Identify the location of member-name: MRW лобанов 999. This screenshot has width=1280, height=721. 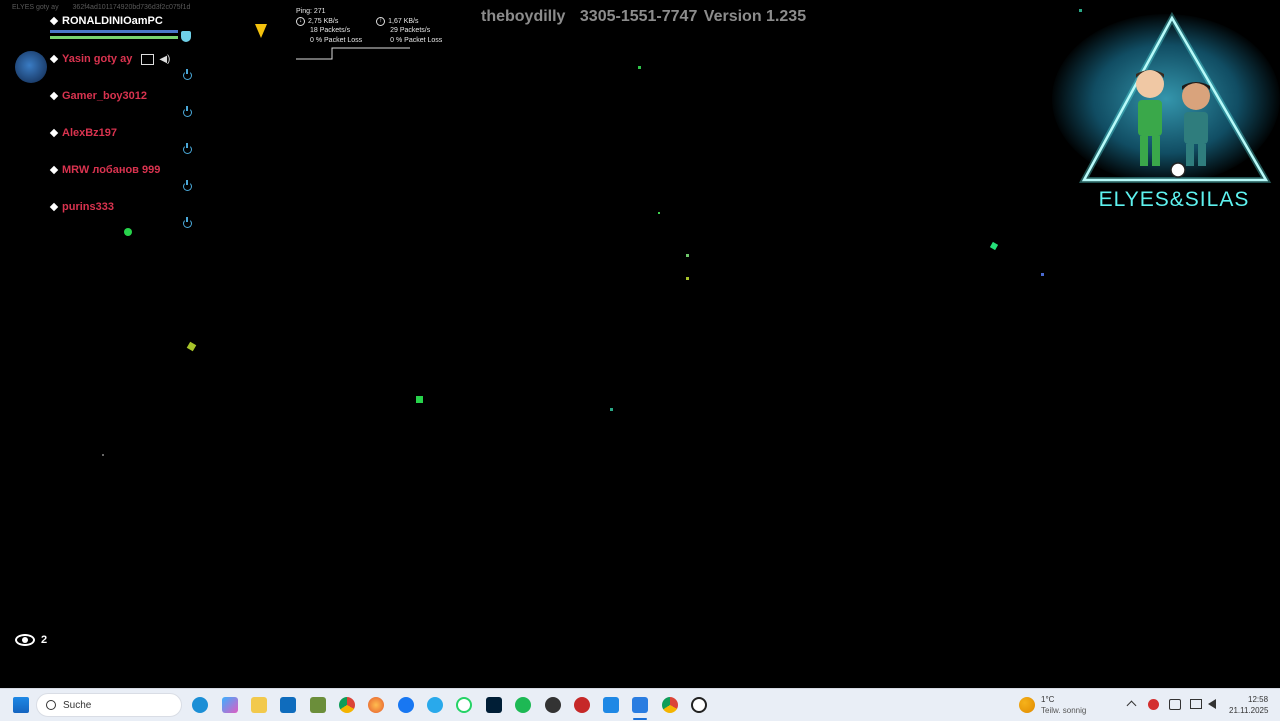
(111, 170).